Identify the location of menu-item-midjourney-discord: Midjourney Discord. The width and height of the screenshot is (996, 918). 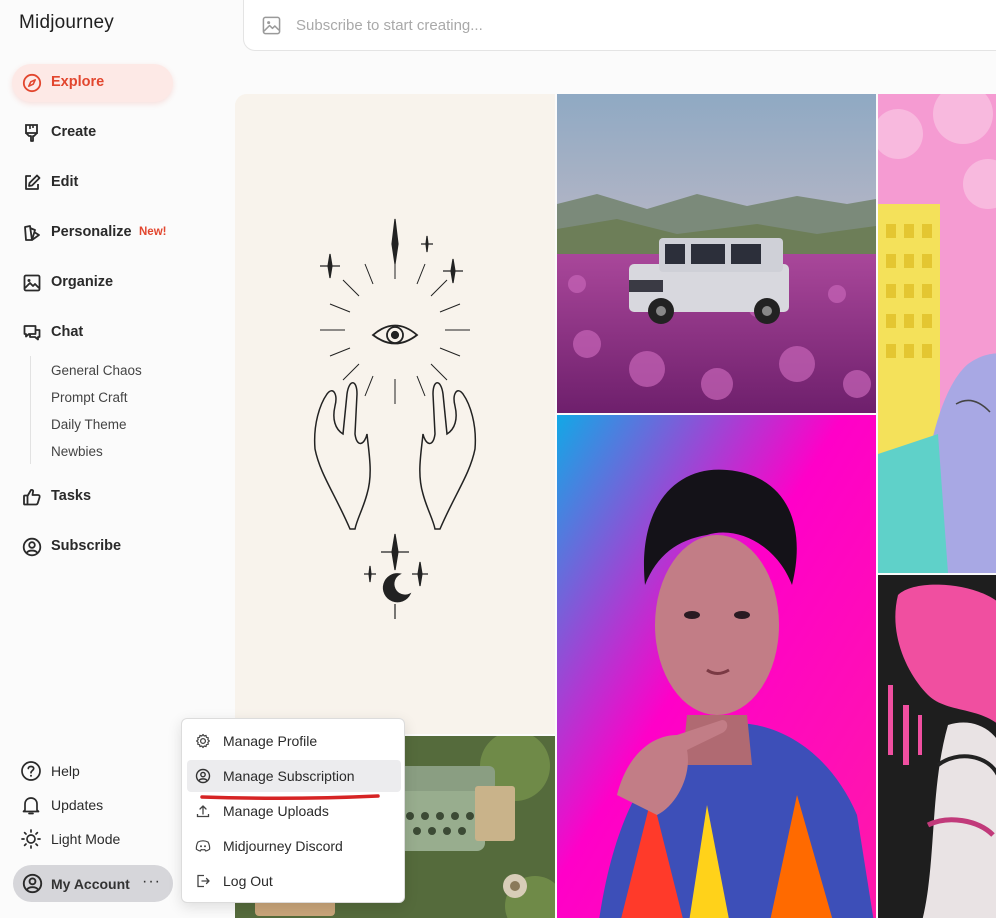
(294, 846).